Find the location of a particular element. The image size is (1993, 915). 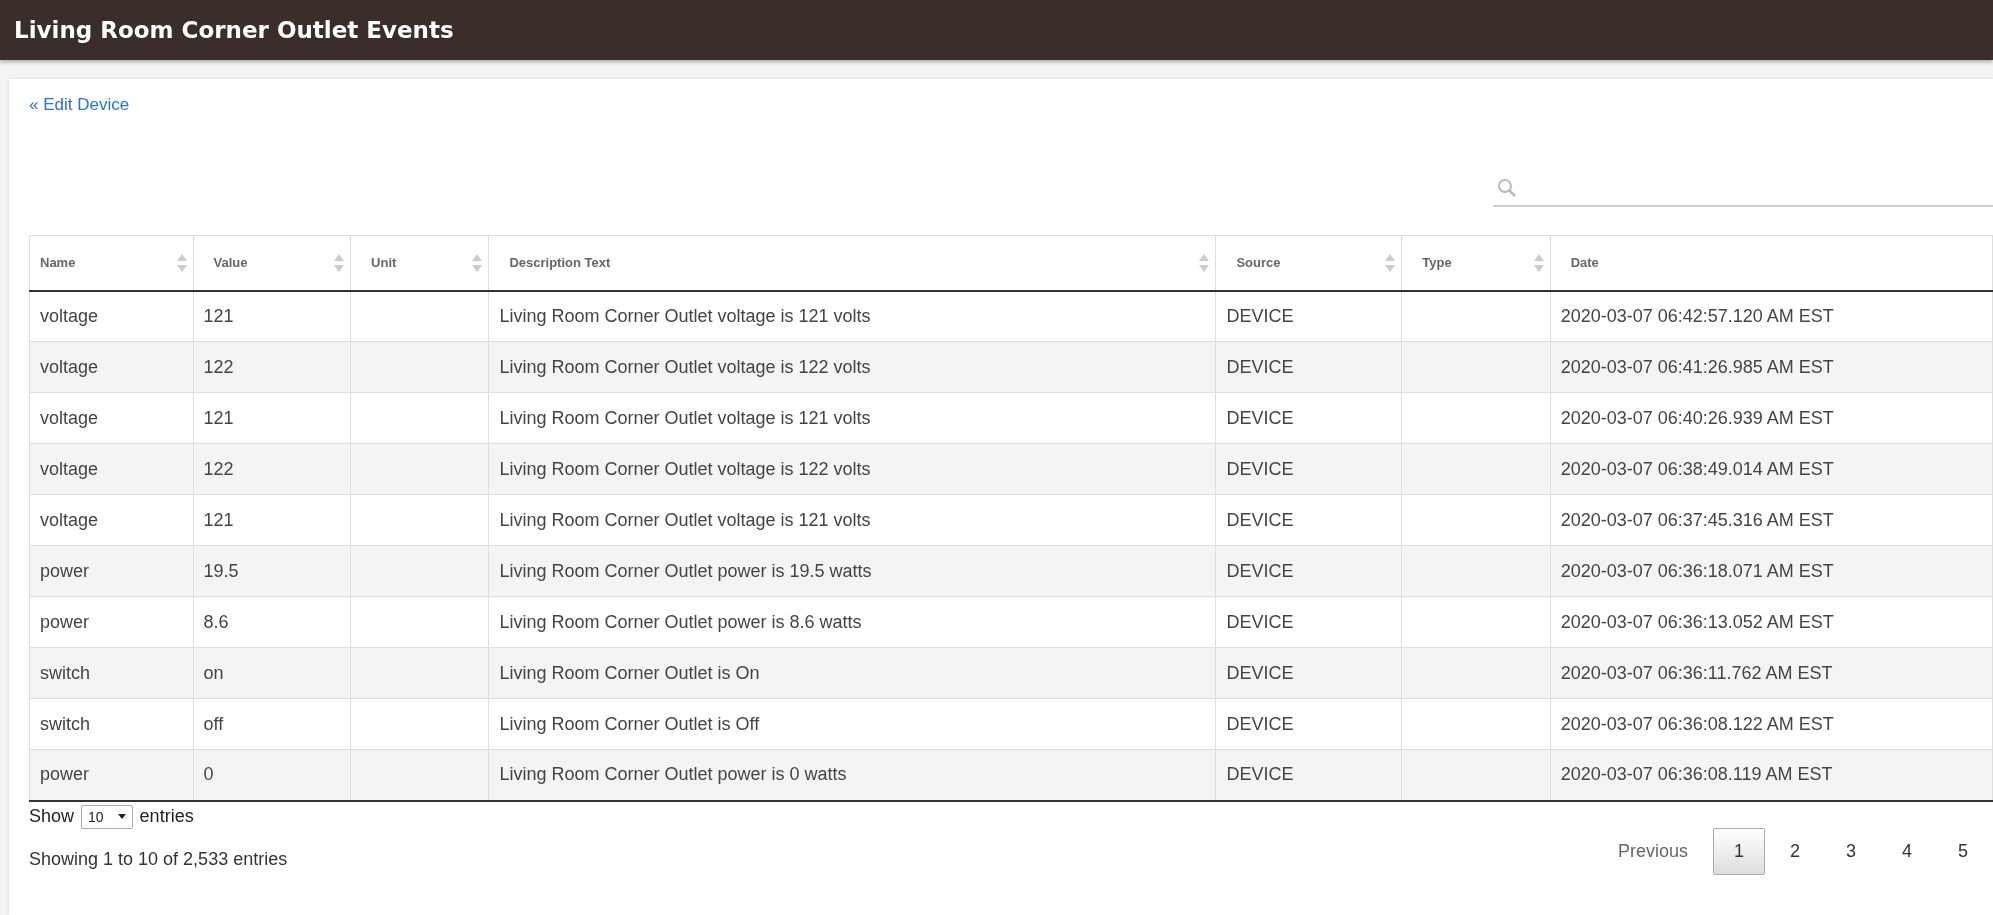

table-cell: on is located at coordinates (272, 673).